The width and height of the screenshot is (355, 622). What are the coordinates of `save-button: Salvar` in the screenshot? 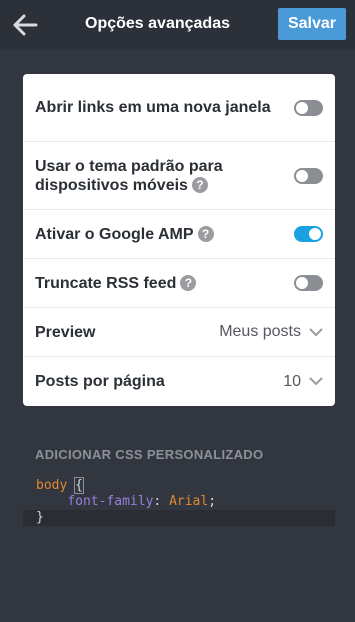 It's located at (312, 24).